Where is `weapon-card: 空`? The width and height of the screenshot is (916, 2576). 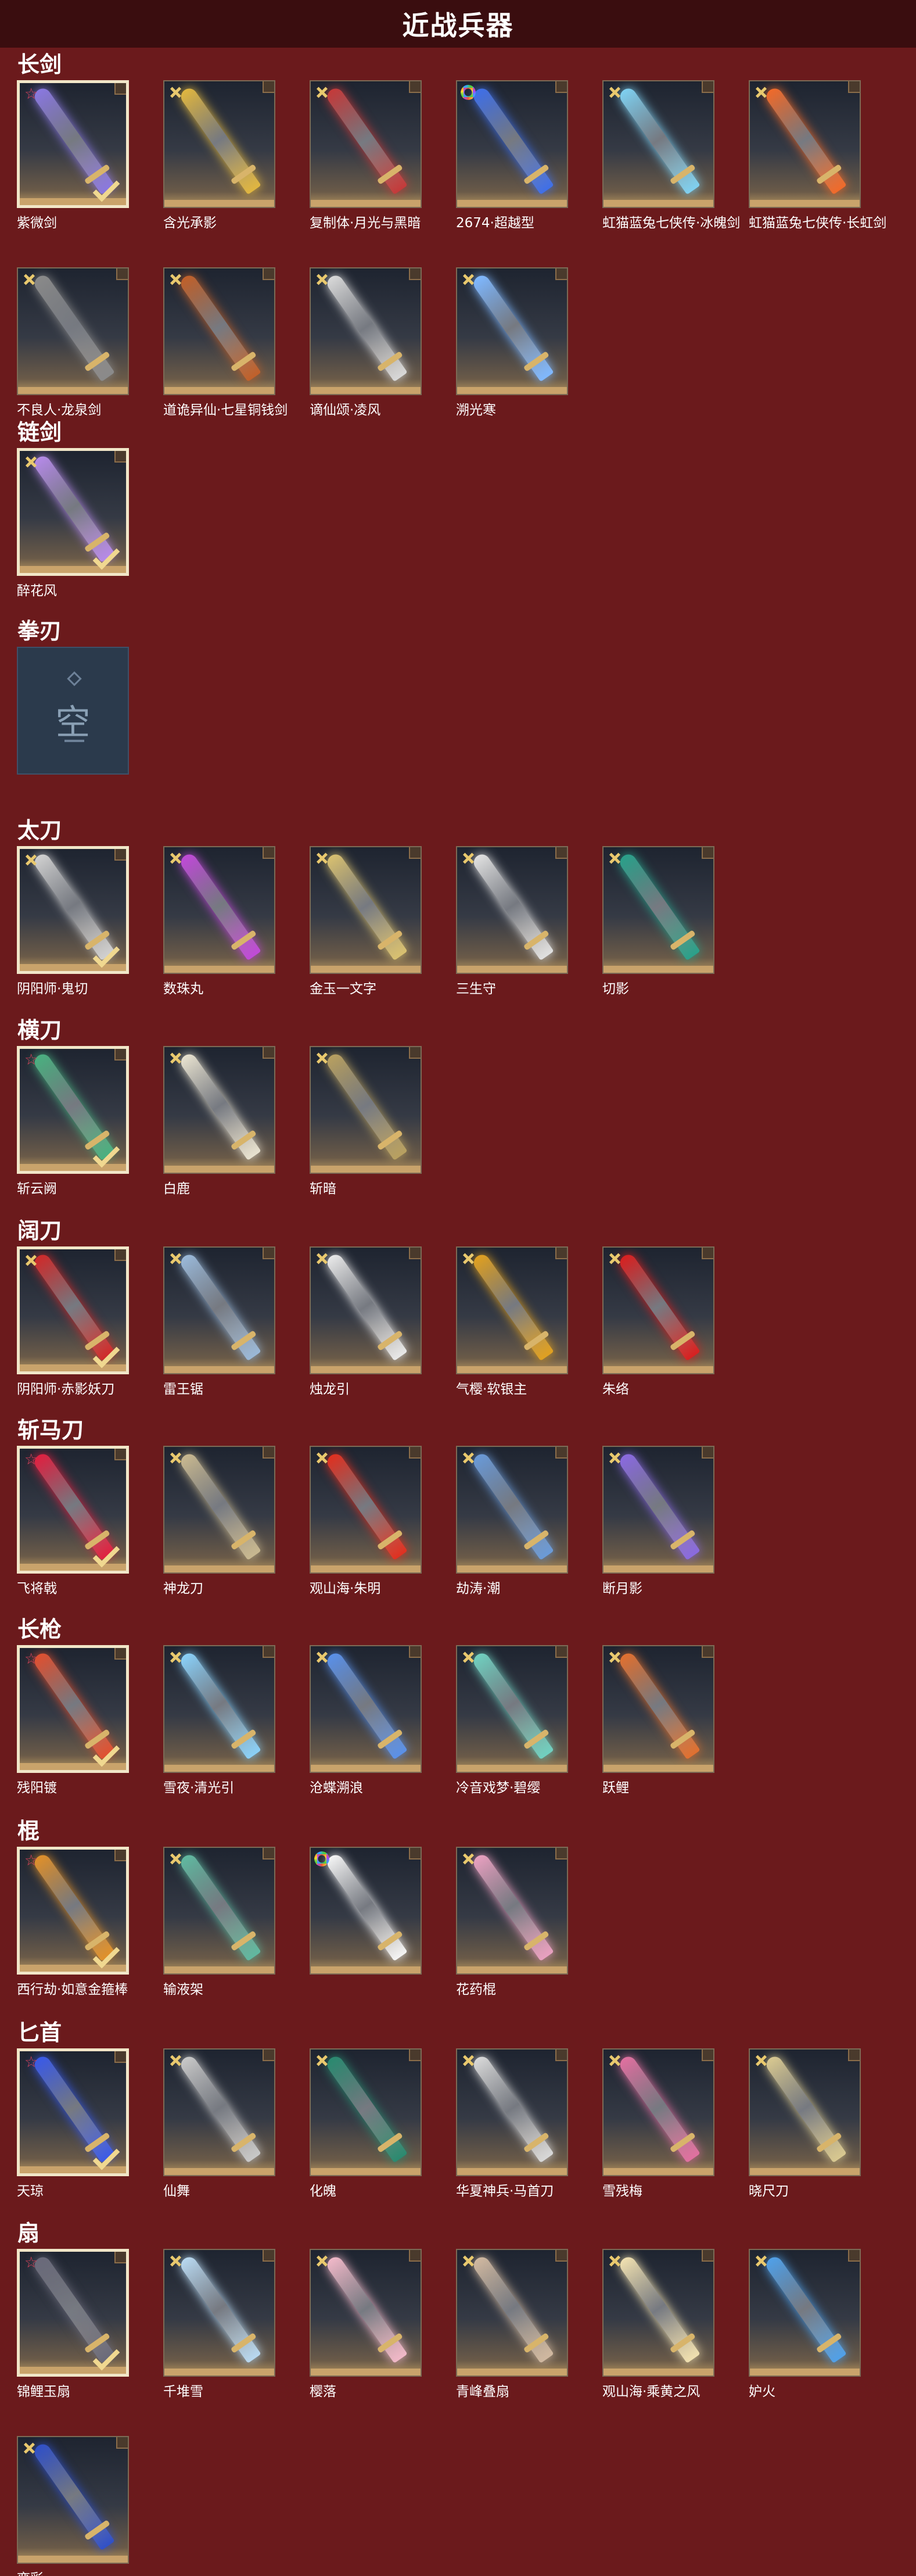 weapon-card: 空 is located at coordinates (73, 711).